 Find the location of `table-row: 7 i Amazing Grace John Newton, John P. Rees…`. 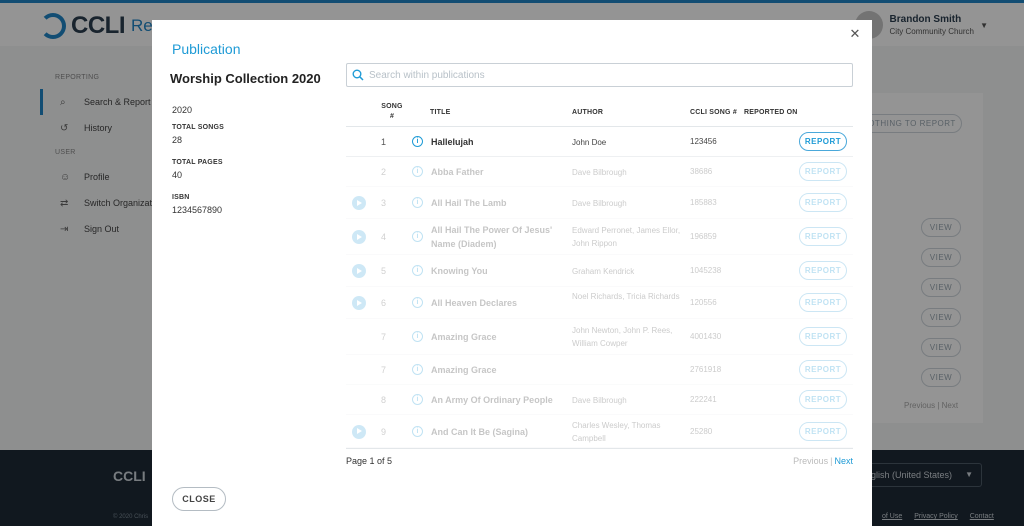

table-row: 7 i Amazing Grace John Newton, John P. Rees… is located at coordinates (599, 337).